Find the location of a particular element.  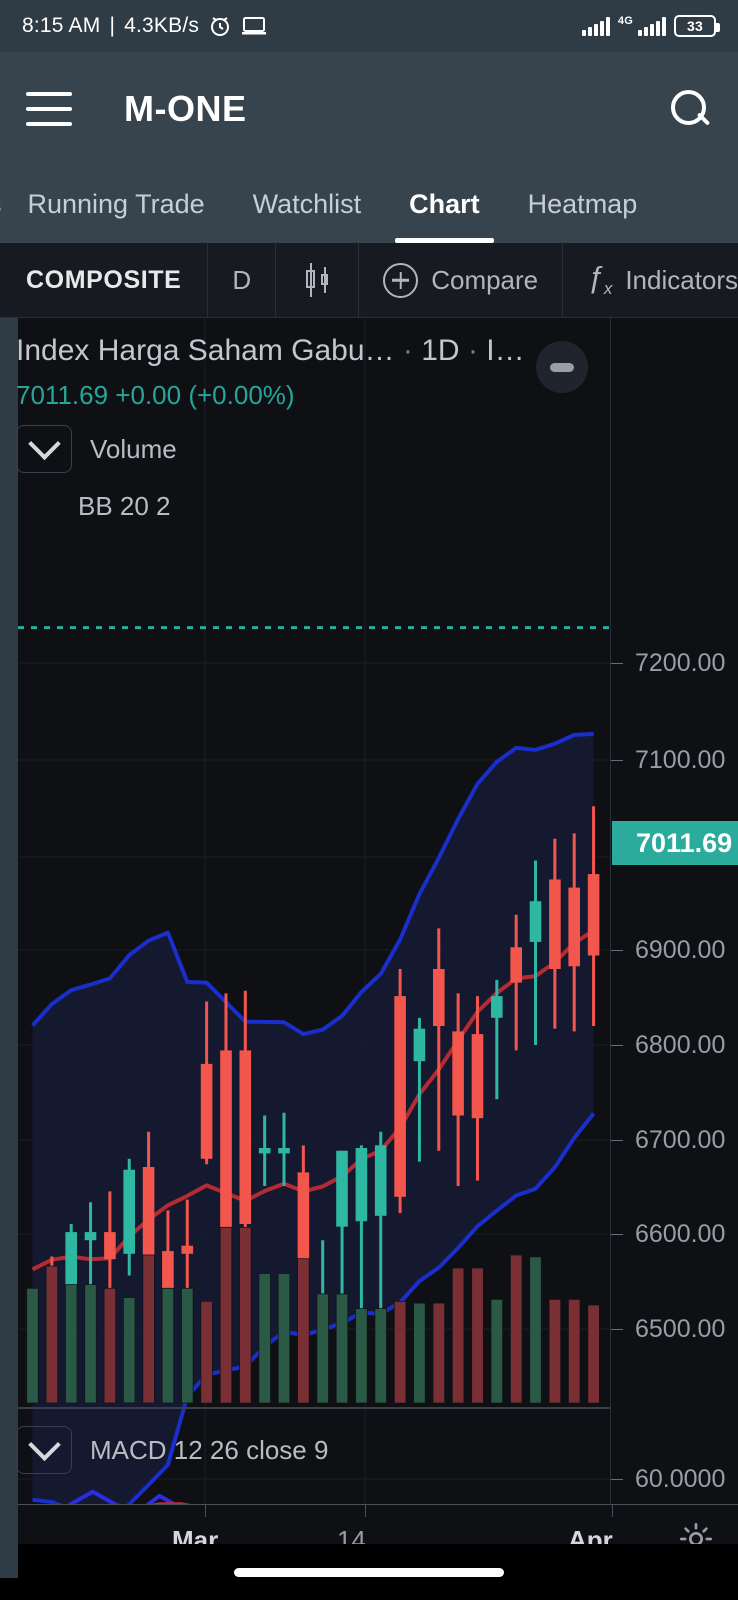

search-icon is located at coordinates (689, 109).